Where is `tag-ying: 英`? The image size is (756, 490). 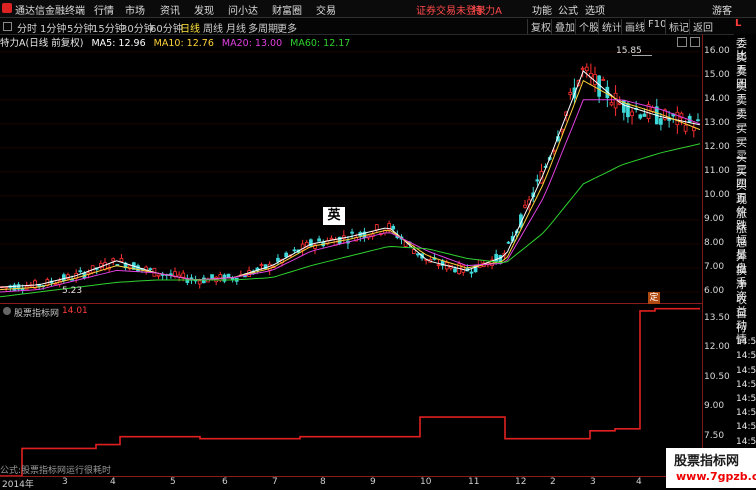
tag-ying: 英 is located at coordinates (334, 216).